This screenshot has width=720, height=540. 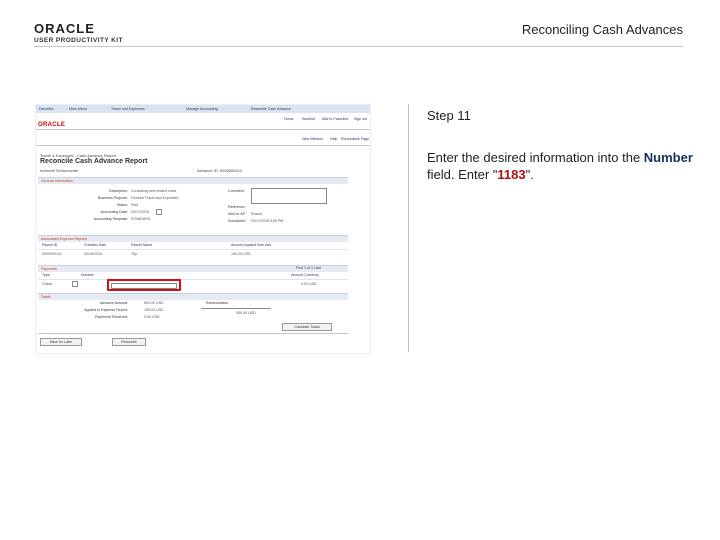 What do you see at coordinates (106, 310) in the screenshot?
I see `applied-label: Applied to Expense Report:` at bounding box center [106, 310].